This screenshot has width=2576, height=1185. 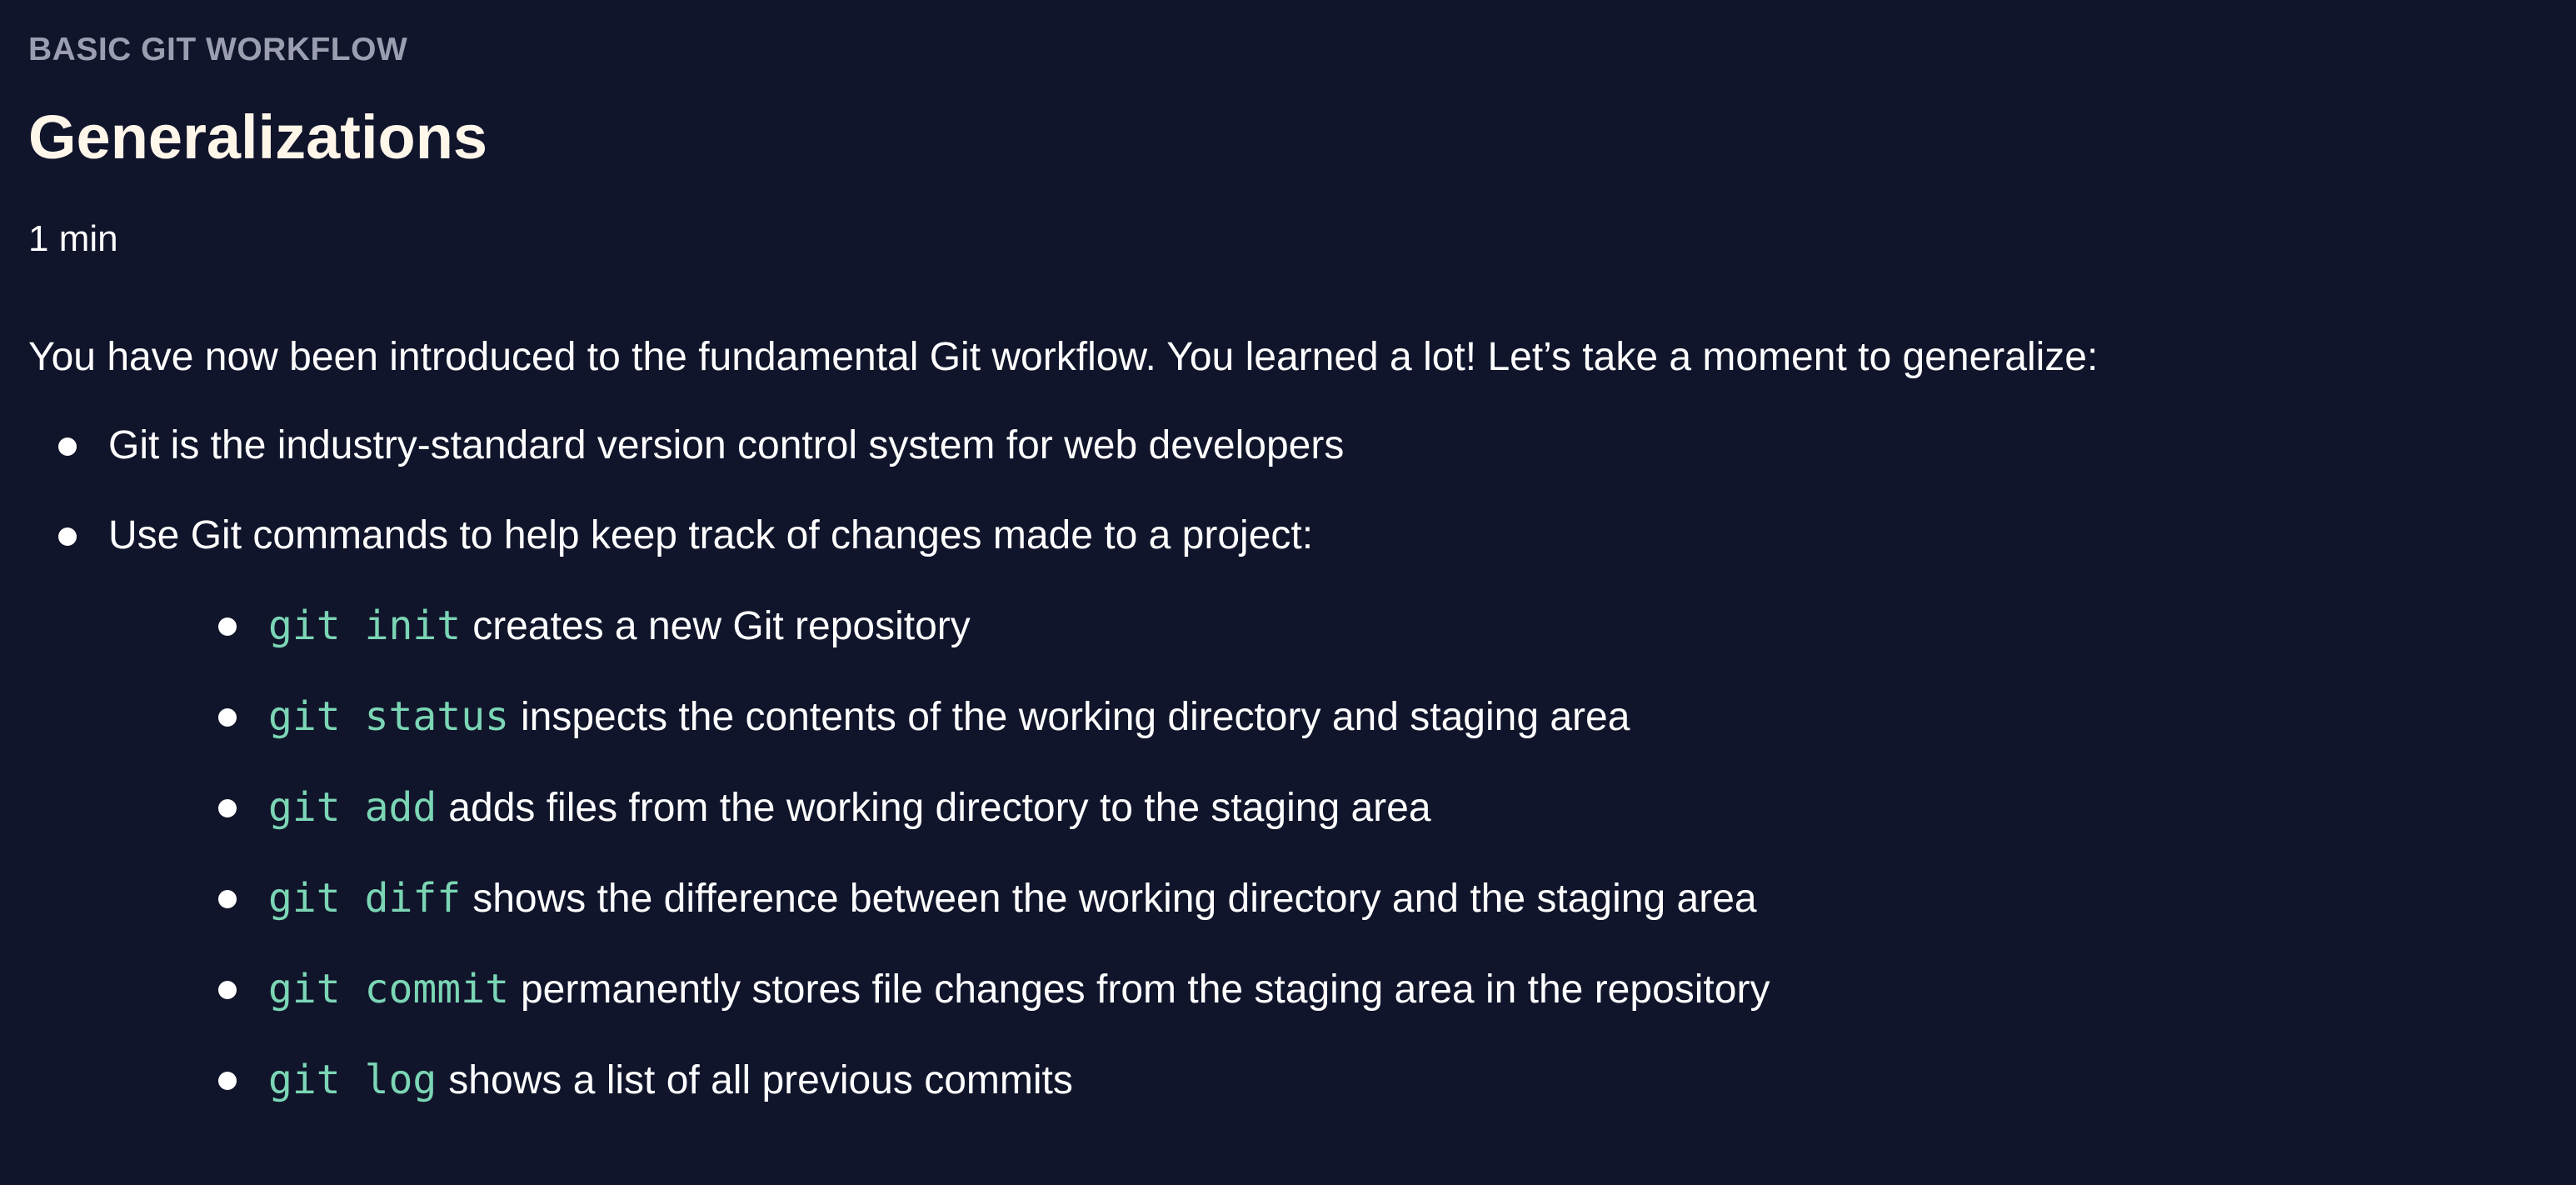 What do you see at coordinates (352, 807) in the screenshot?
I see `command-code: git add` at bounding box center [352, 807].